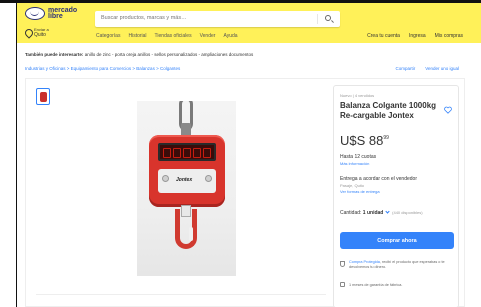  Describe the element at coordinates (173, 36) in the screenshot. I see `nav-official-stores: Tiendas oficiales` at that location.